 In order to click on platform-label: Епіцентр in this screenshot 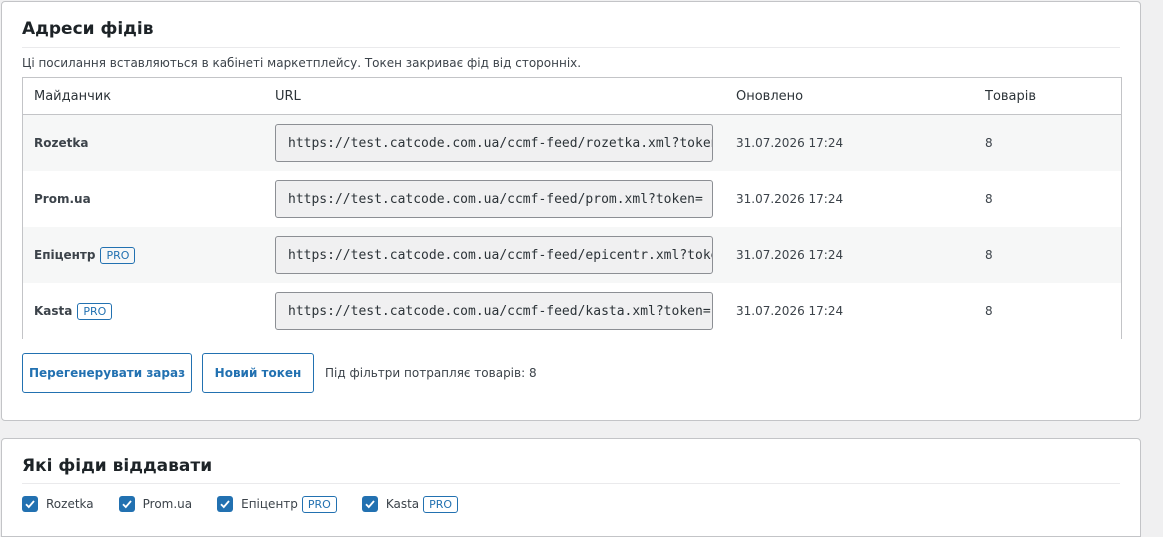, I will do `click(65, 255)`.